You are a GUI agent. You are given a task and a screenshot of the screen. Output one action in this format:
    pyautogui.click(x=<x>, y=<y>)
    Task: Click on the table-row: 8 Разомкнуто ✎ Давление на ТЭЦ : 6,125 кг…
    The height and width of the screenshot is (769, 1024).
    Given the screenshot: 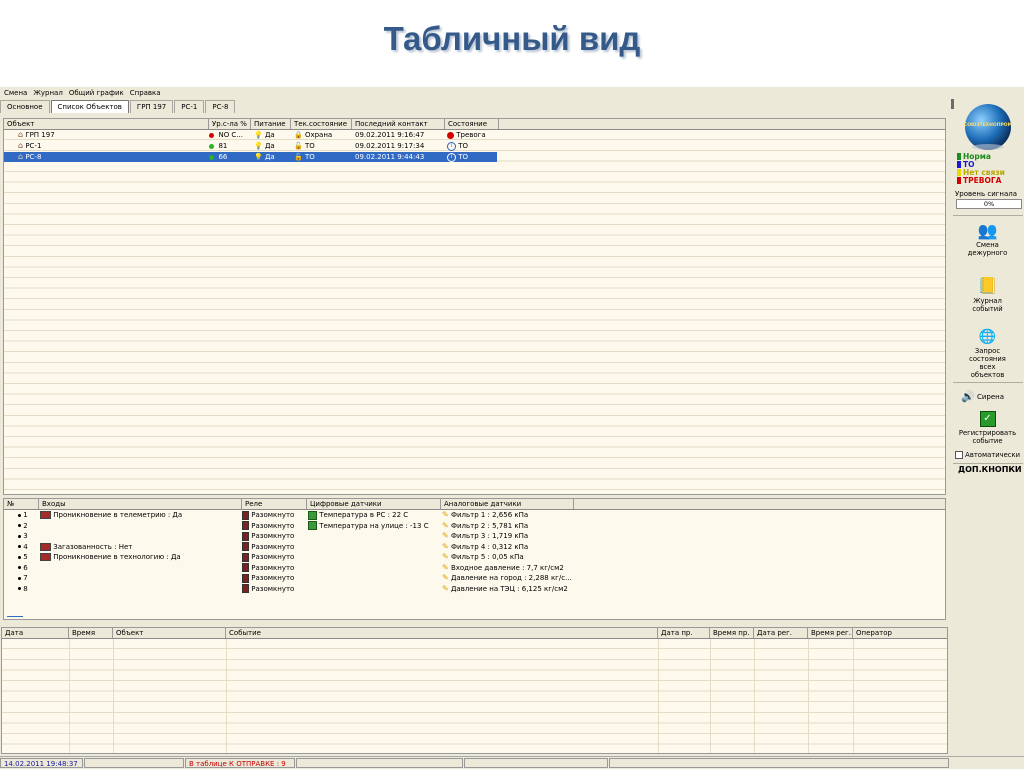 What is the action you would take?
    pyautogui.click(x=474, y=589)
    